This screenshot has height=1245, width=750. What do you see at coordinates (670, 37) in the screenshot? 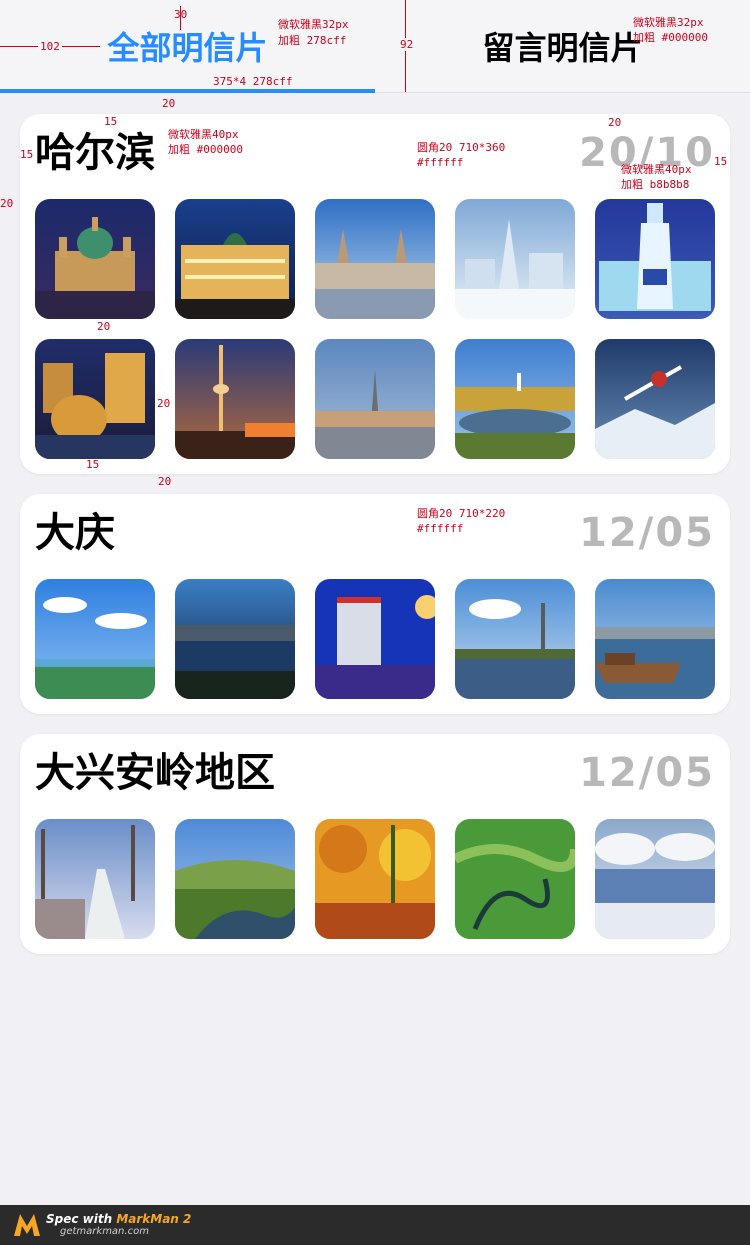
I see `tab-inactive-weight-note: 加粗 #000000` at bounding box center [670, 37].